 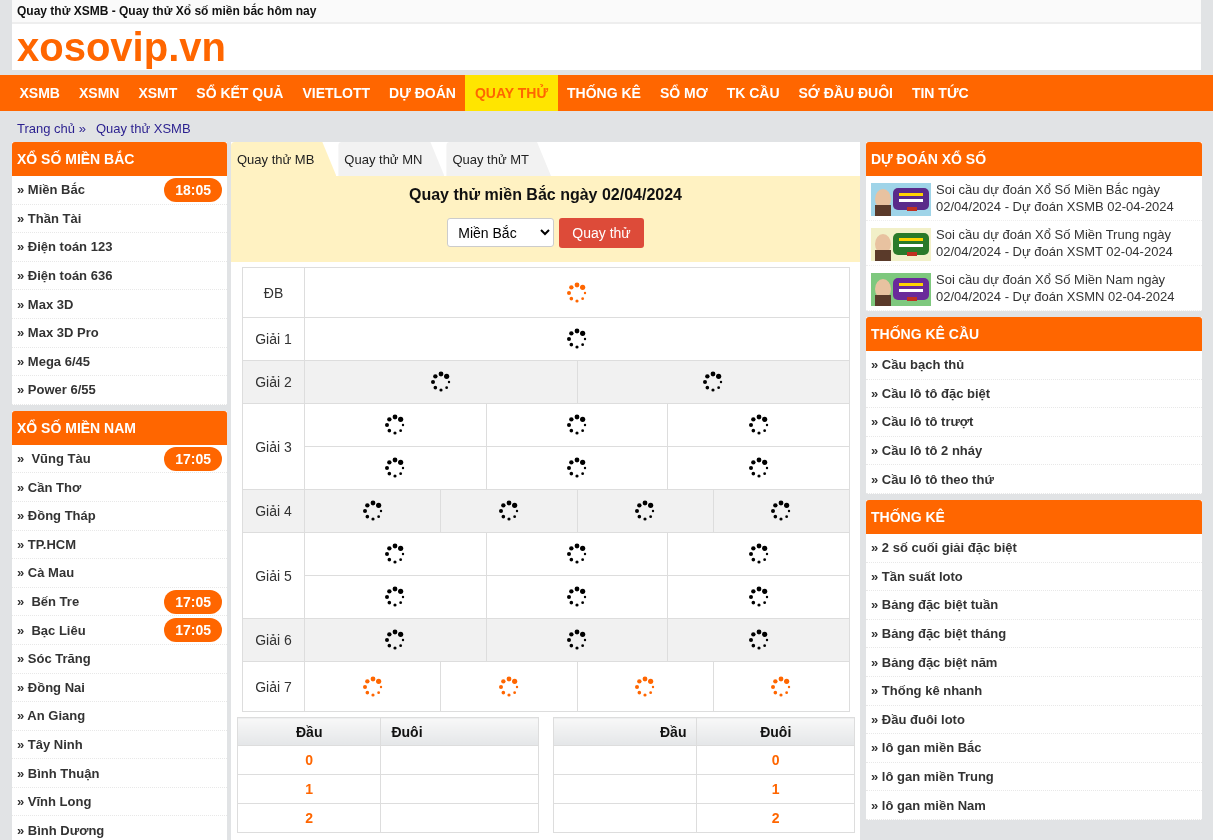 What do you see at coordinates (1055, 243) in the screenshot?
I see `article-title: Soi cầu dự đoán Xổ Số Miền Trung ngày 02/04/2024 - Dự đoán XSMT 02-04-2024` at bounding box center [1055, 243].